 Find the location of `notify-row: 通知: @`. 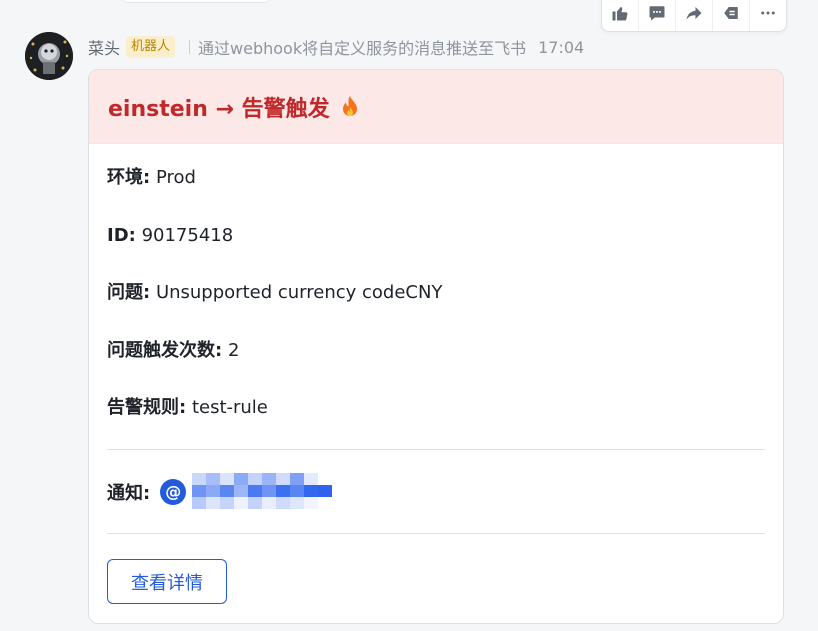

notify-row: 通知: @ is located at coordinates (436, 491).